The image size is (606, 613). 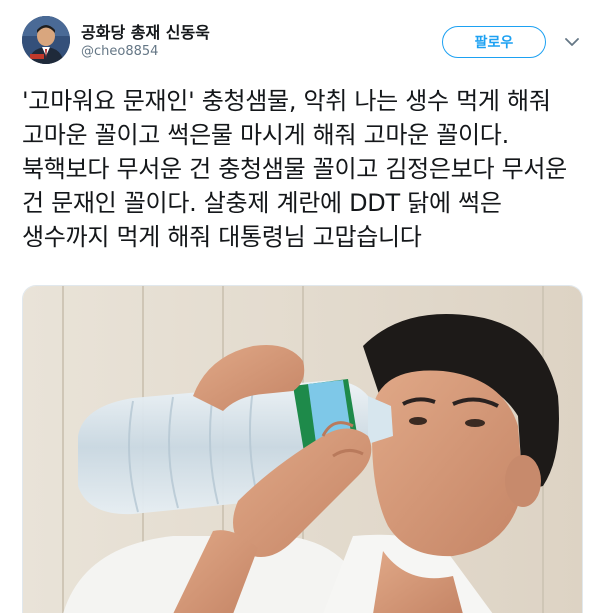 I want to click on tweet-header: 공화당 총재 신동욱 @cheo8854 팔로우, so click(x=303, y=40).